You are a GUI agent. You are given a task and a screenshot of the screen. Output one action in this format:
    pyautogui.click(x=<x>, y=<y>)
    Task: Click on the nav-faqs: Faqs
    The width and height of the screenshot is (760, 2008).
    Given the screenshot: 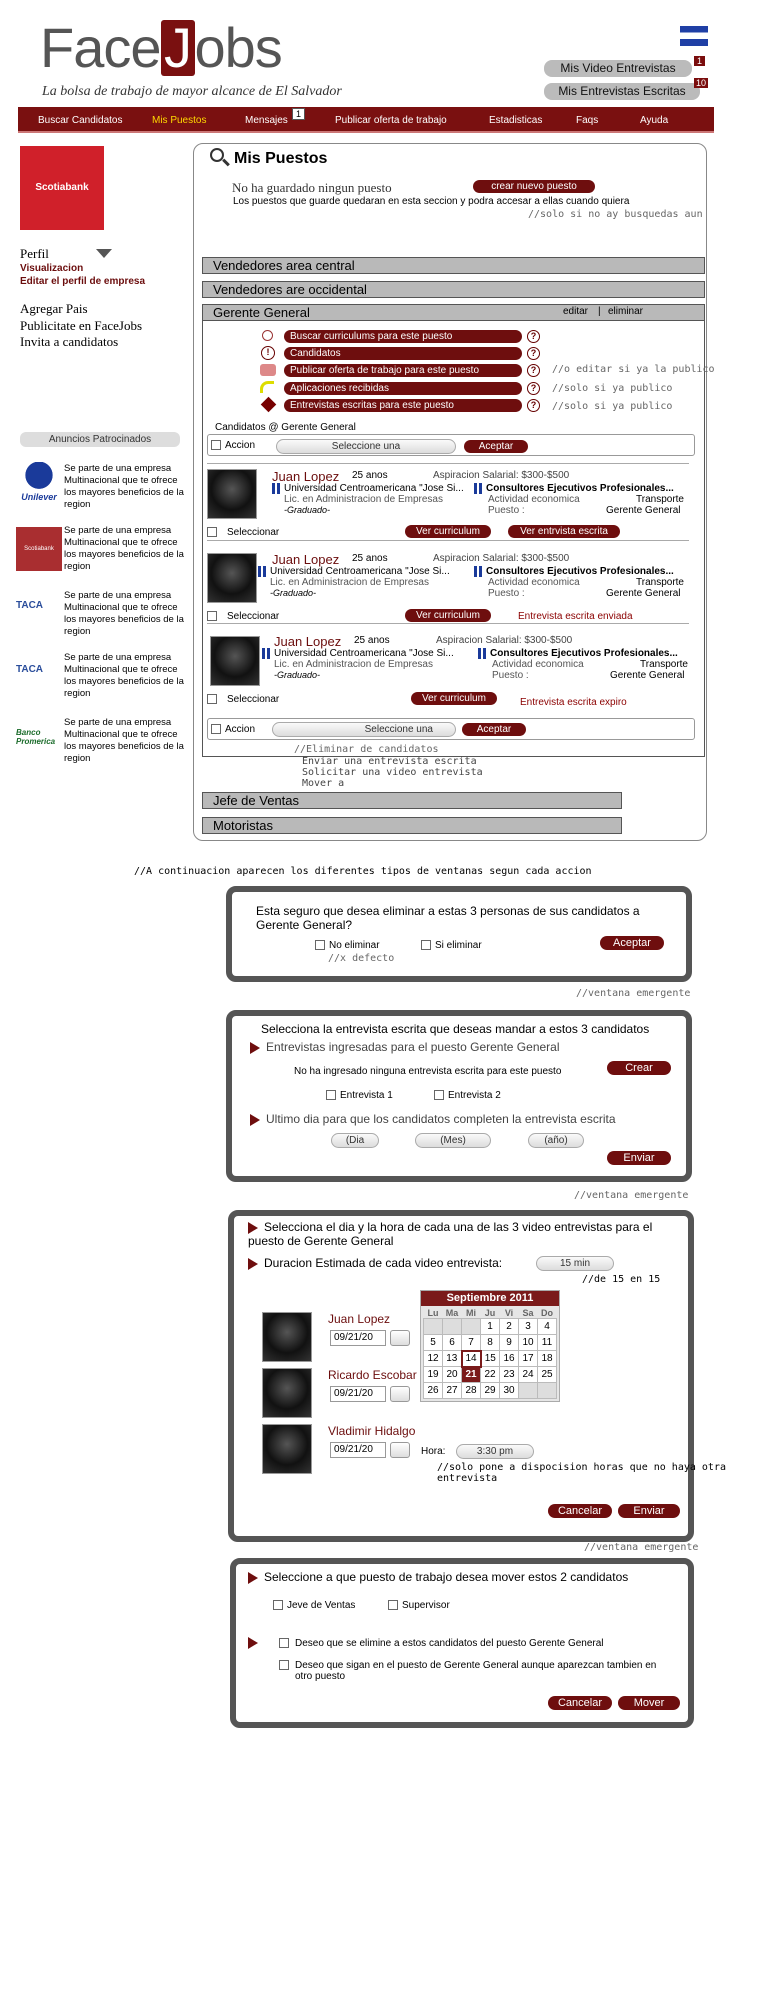 What is the action you would take?
    pyautogui.click(x=587, y=120)
    